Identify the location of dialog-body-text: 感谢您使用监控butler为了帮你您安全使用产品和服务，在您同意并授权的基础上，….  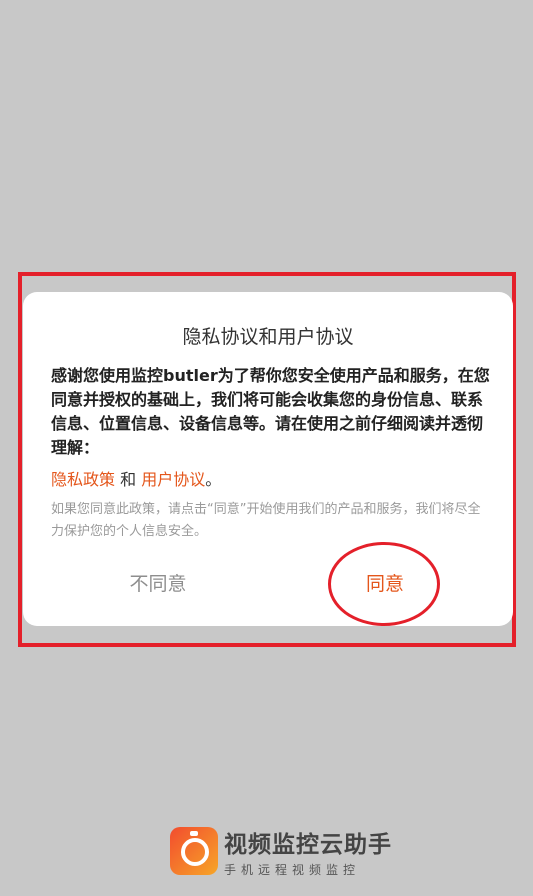
(270, 411).